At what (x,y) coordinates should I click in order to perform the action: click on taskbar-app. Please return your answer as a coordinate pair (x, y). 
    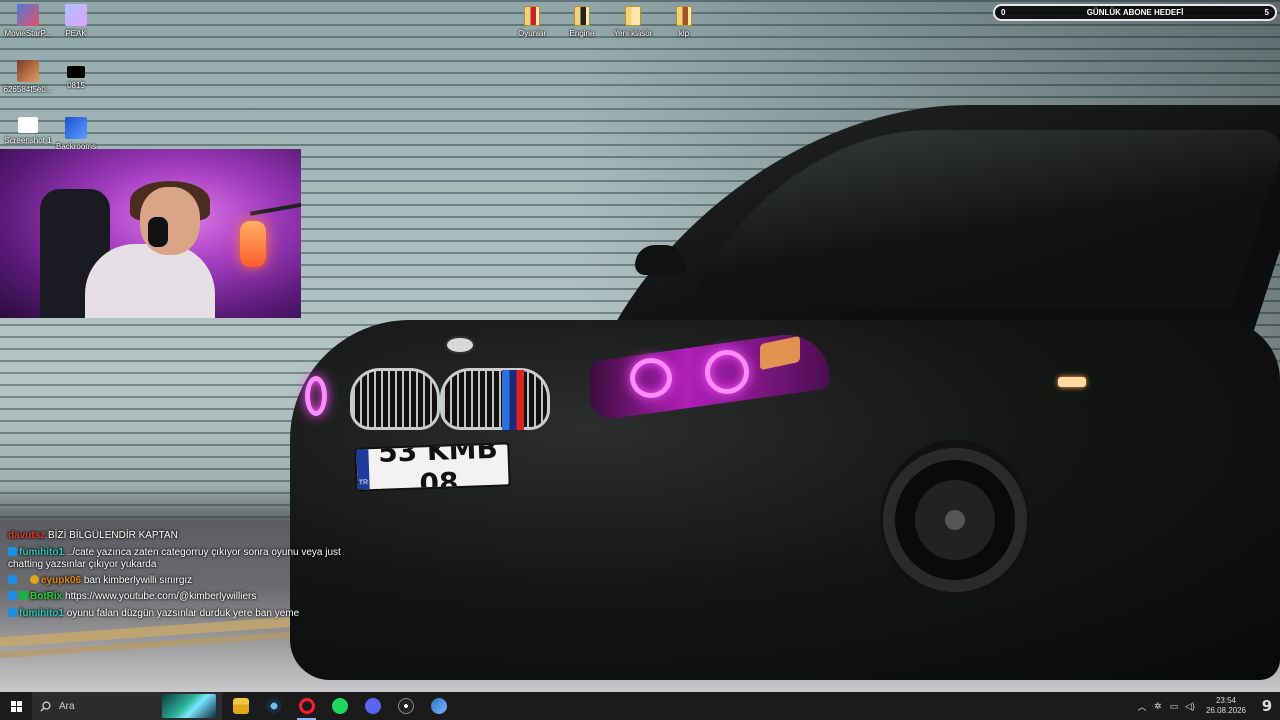
    Looking at the image, I should click on (438, 706).